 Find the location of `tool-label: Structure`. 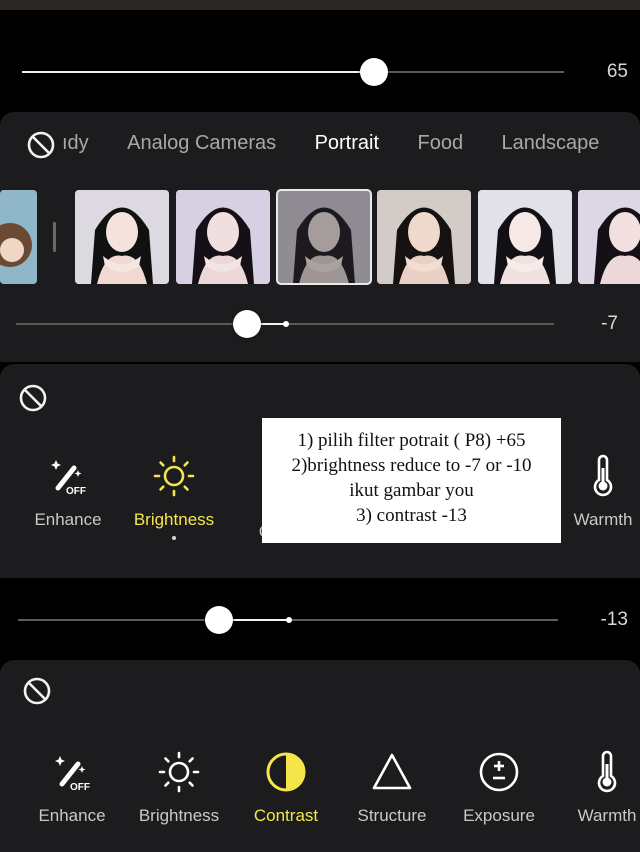

tool-label: Structure is located at coordinates (392, 815).